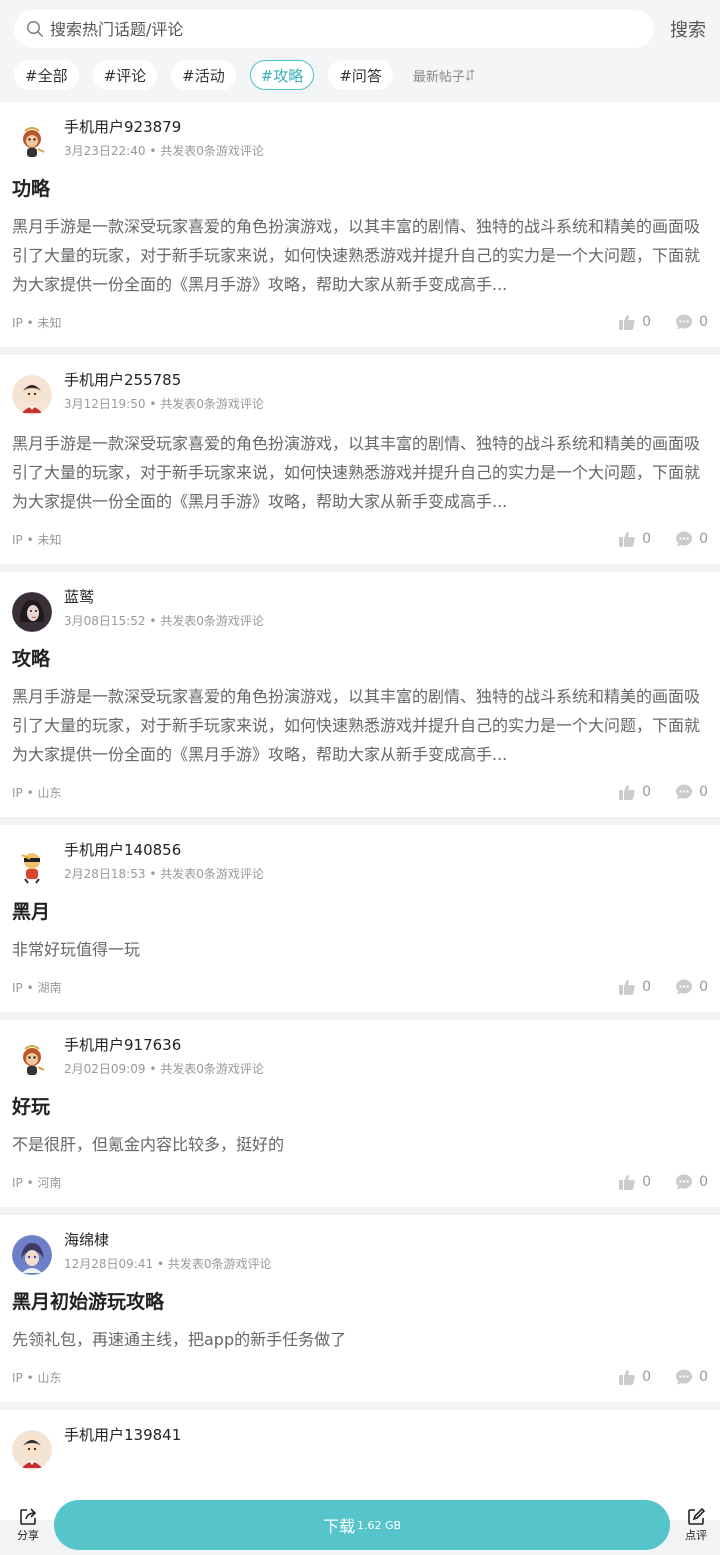 This screenshot has height=1555, width=720. I want to click on post-header: 手机用户139841, so click(360, 1447).